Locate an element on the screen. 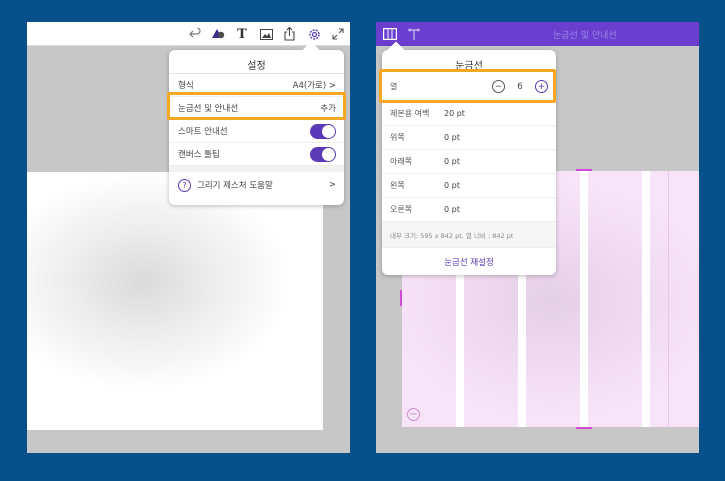 This screenshot has height=481, width=725. format-value: A4(가로) > is located at coordinates (314, 86).